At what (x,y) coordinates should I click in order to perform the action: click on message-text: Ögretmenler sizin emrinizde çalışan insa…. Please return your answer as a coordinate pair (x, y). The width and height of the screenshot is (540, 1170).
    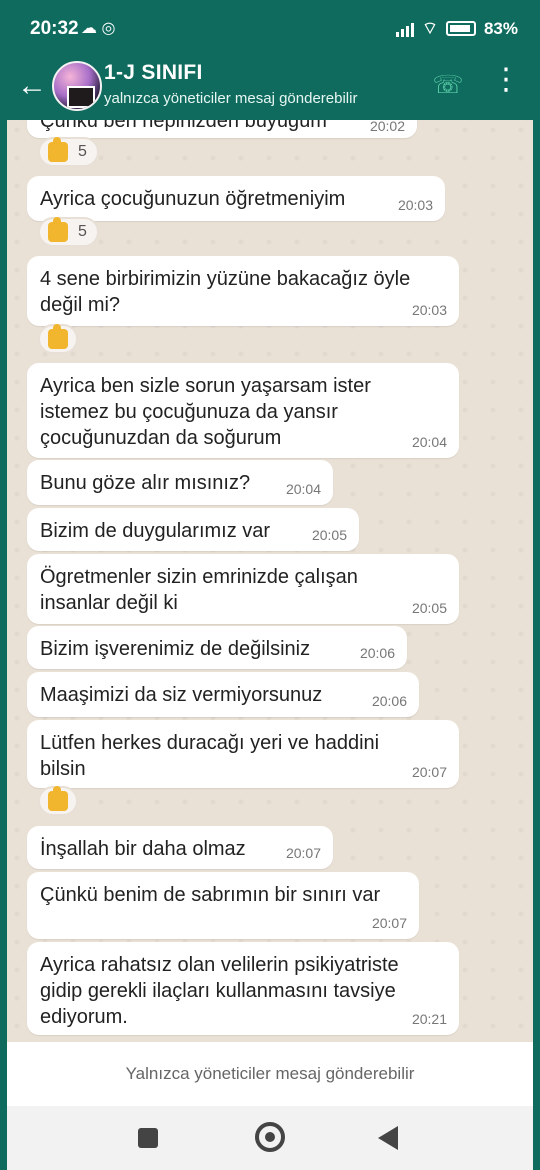
    Looking at the image, I should click on (199, 590).